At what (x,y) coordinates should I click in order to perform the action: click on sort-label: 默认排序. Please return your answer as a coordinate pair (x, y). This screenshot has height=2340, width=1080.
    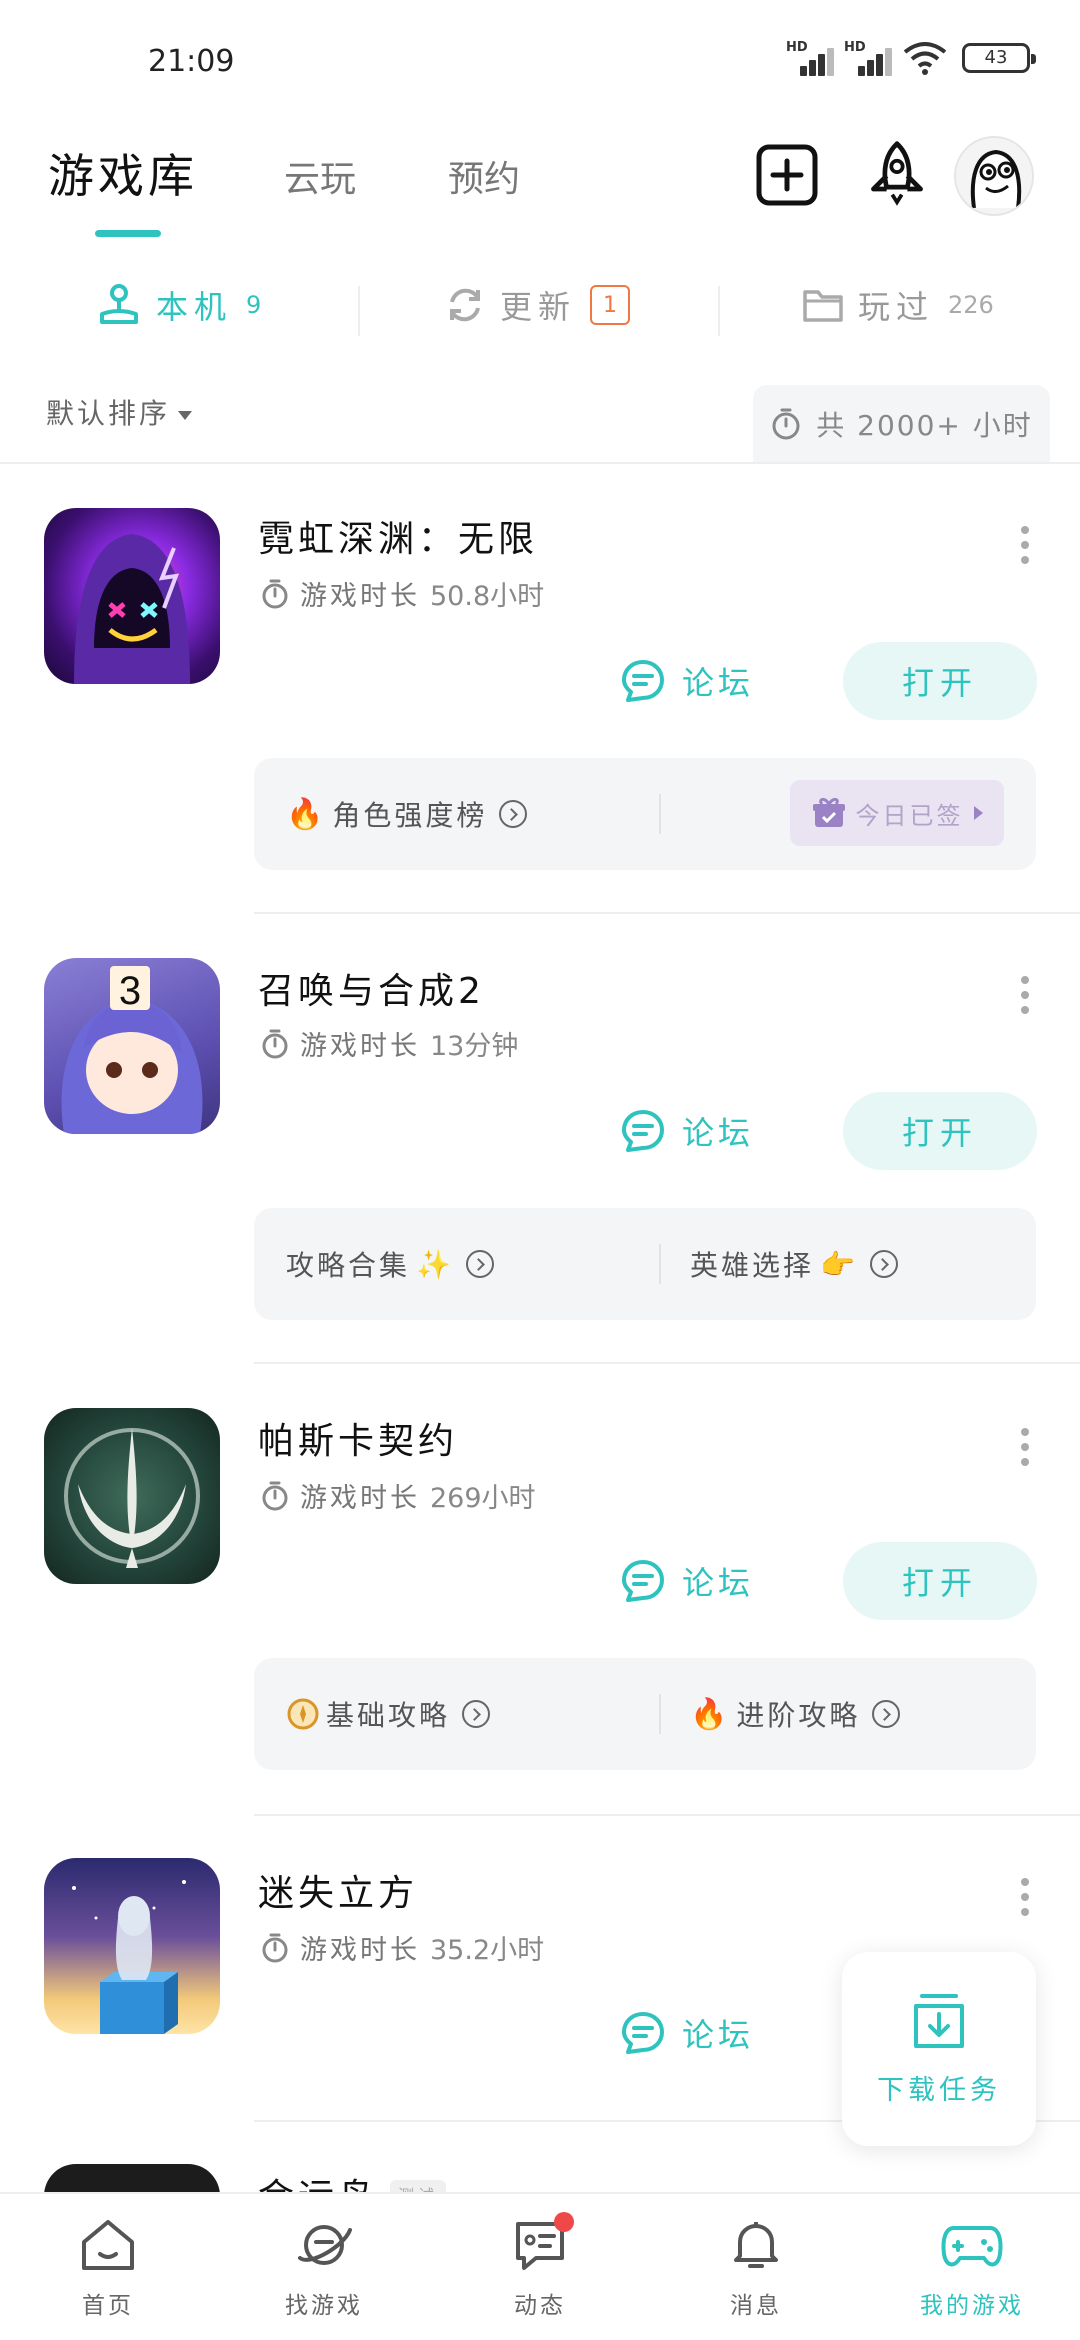
    Looking at the image, I should click on (108, 413).